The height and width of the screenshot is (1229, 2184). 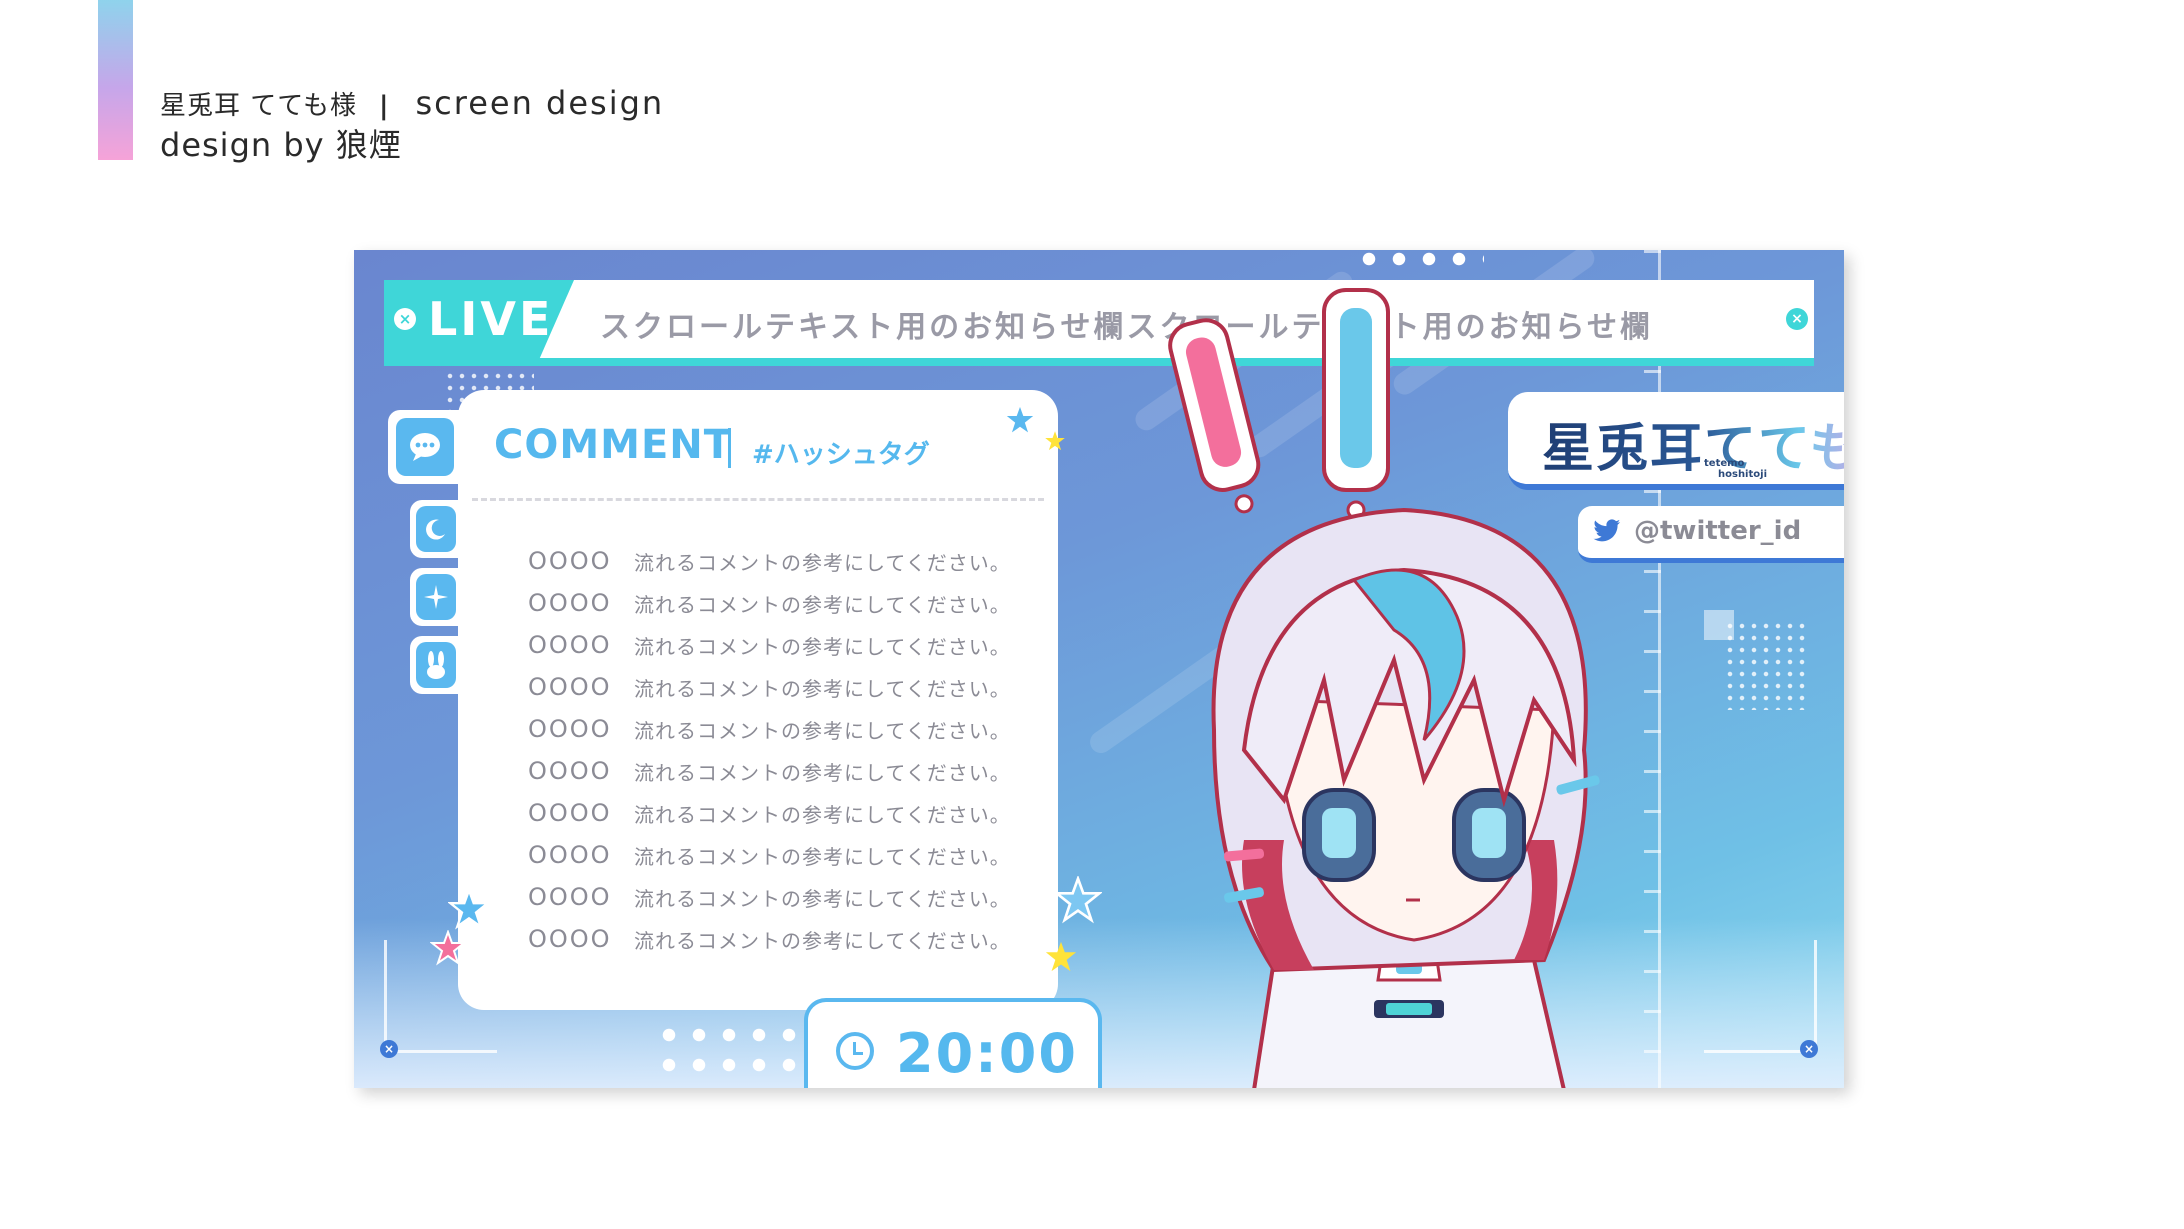 I want to click on twitter-bird-icon, so click(x=1607, y=530).